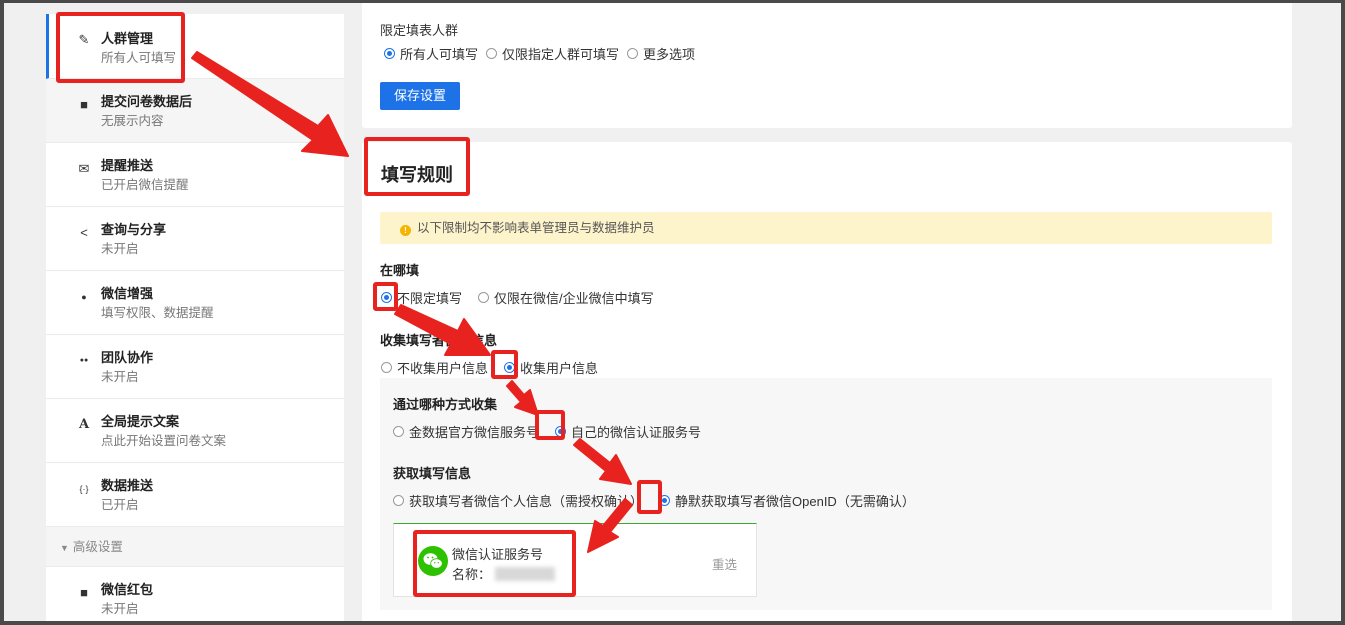  Describe the element at coordinates (84, 360) in the screenshot. I see `team-icon: ●●` at that location.